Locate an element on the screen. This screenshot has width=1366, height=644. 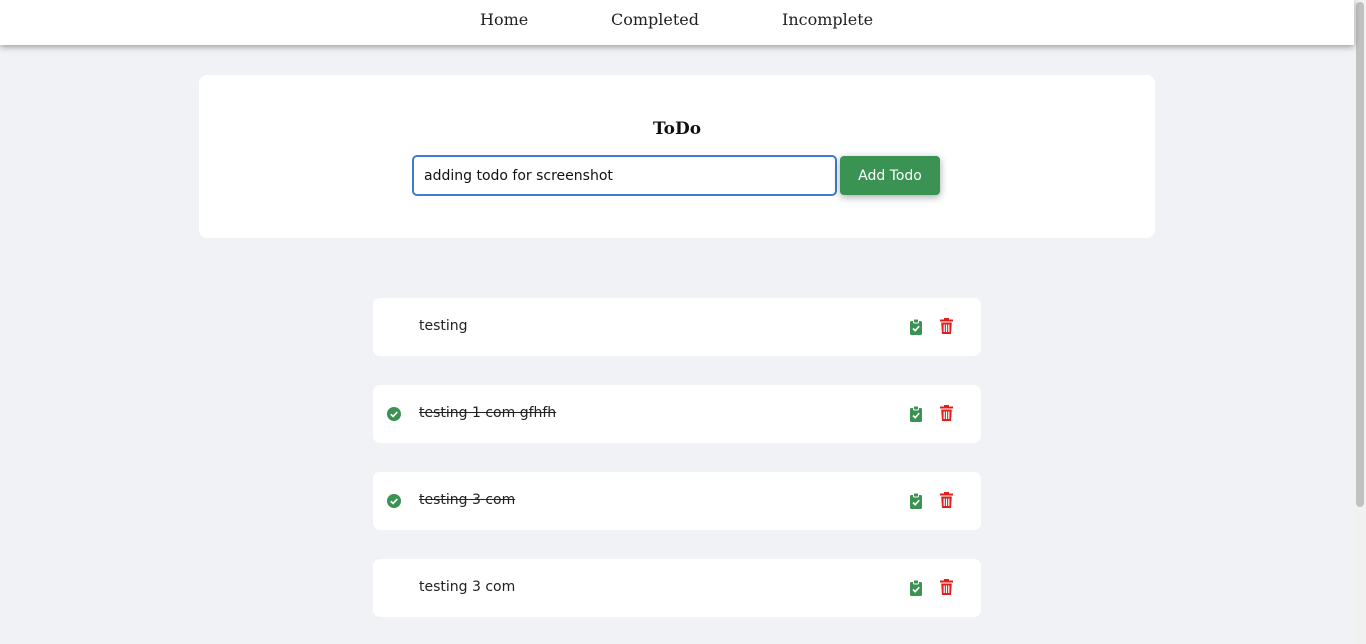
todo-item: testing is located at coordinates (677, 327).